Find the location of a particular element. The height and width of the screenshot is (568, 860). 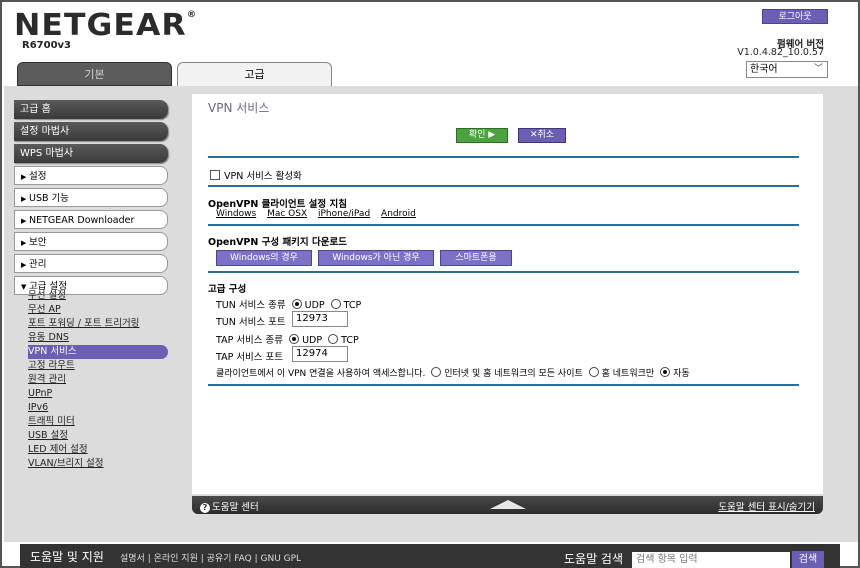

submenu-traffic-meter: 트래픽 미터 is located at coordinates (91, 422).